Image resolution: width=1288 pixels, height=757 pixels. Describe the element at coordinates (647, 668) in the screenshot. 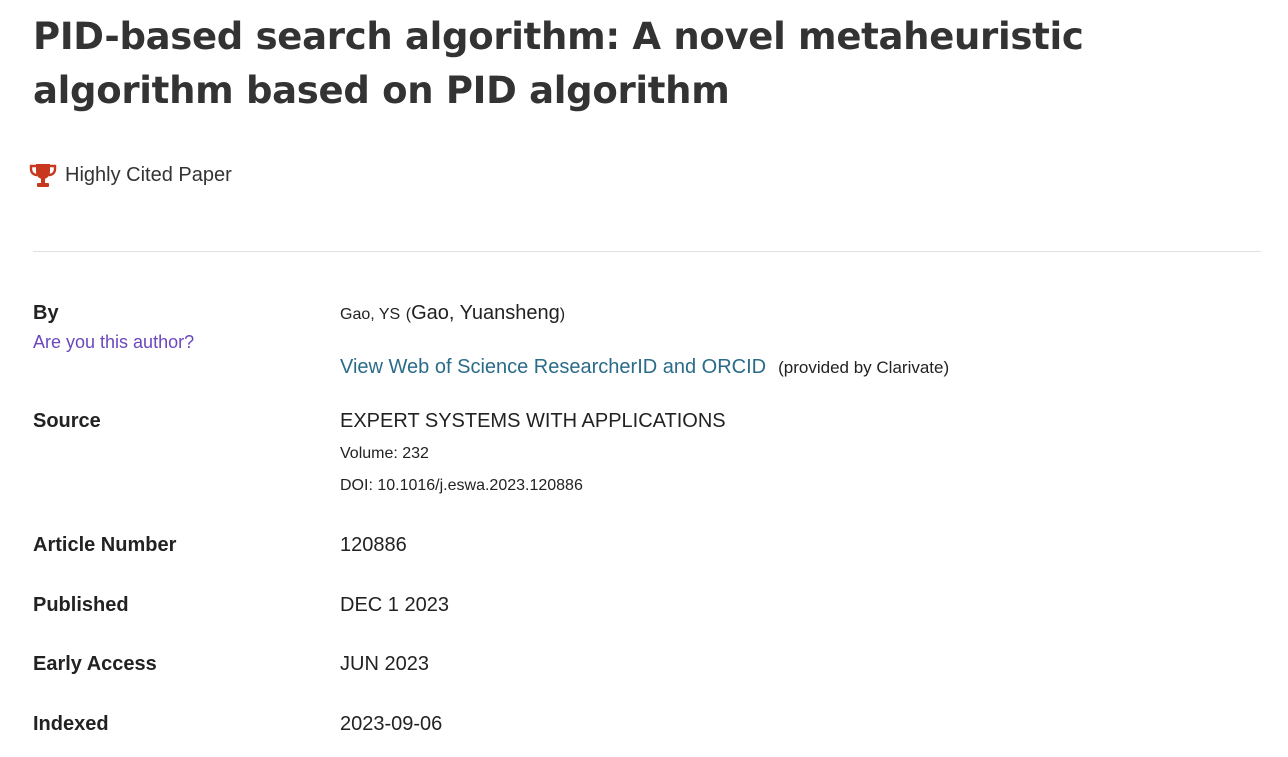

I see `field-early-access: Early Access JUN 2023` at that location.